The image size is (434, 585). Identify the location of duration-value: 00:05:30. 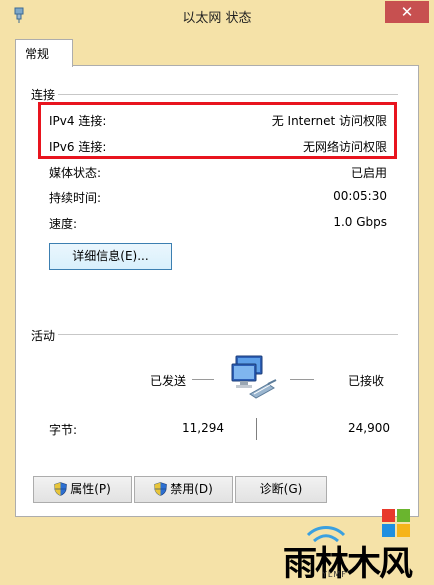
(360, 196).